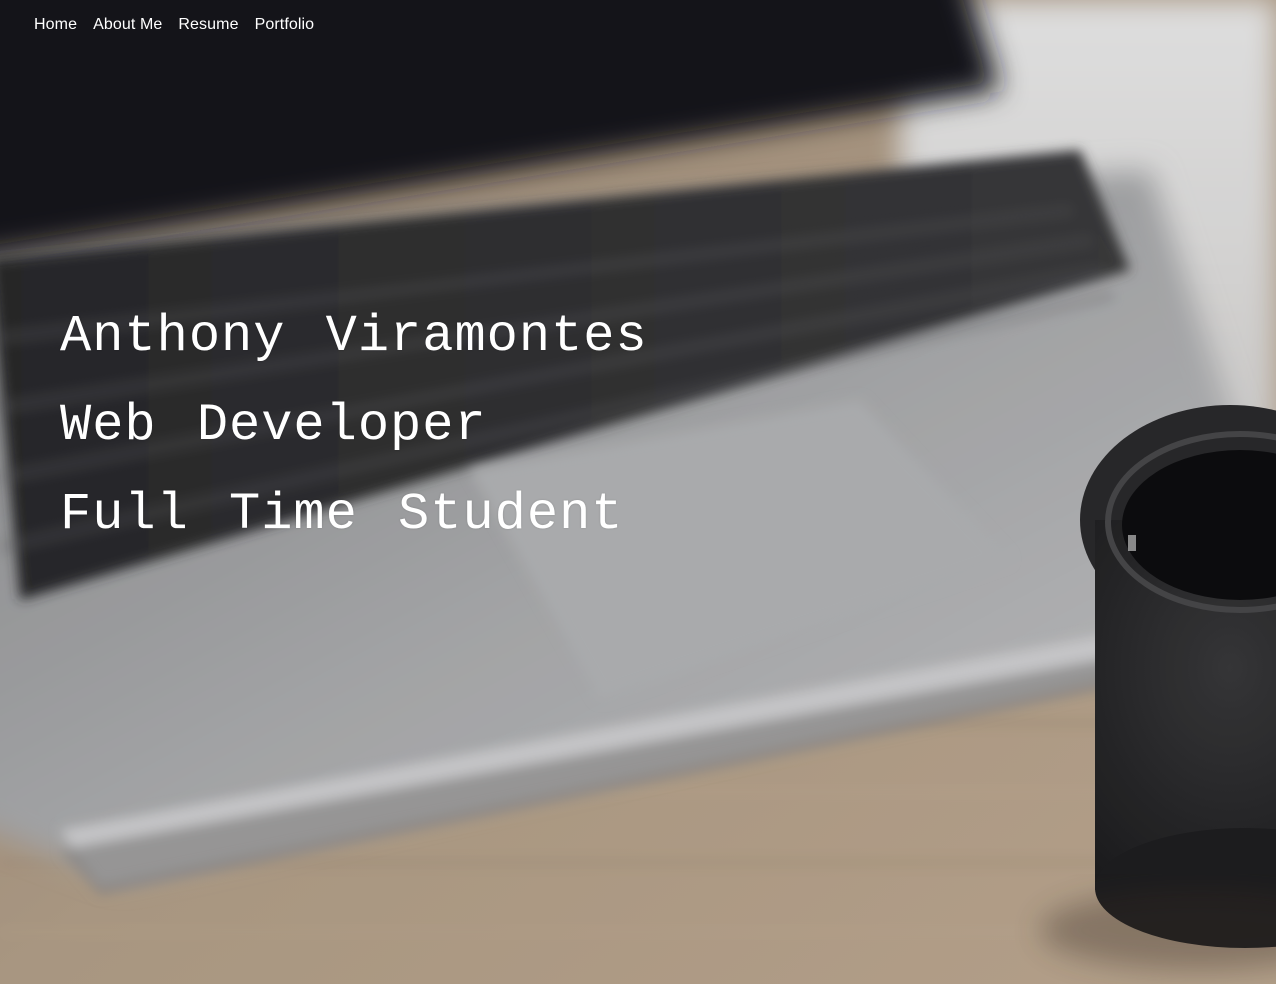 Image resolution: width=1276 pixels, height=984 pixels. I want to click on hero-role: Web Developer, so click(273, 425).